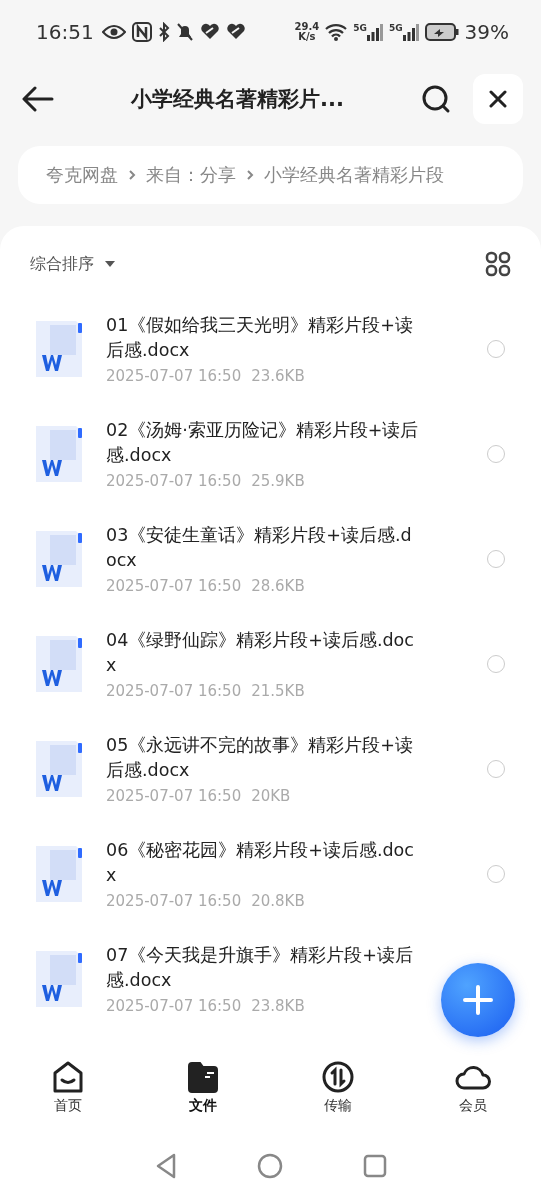  I want to click on network-speed: 29.4 K/s, so click(307, 32).